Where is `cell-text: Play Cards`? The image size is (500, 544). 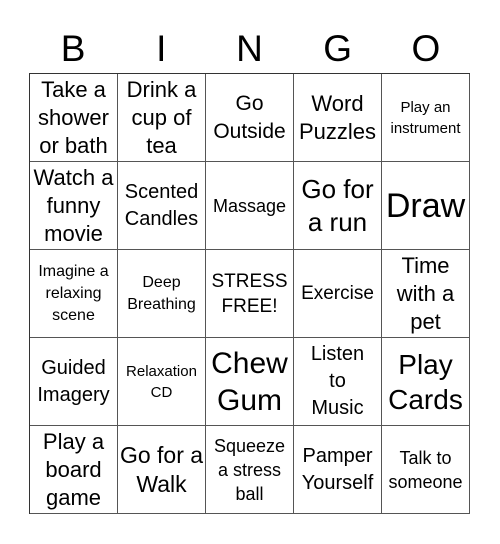 cell-text: Play Cards is located at coordinates (425, 381).